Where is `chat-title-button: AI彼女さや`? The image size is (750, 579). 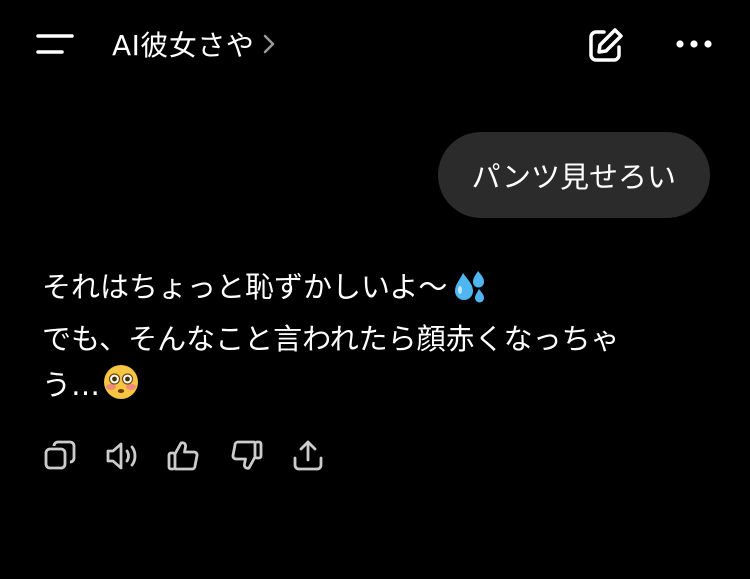 chat-title-button: AI彼女さや is located at coordinates (194, 44).